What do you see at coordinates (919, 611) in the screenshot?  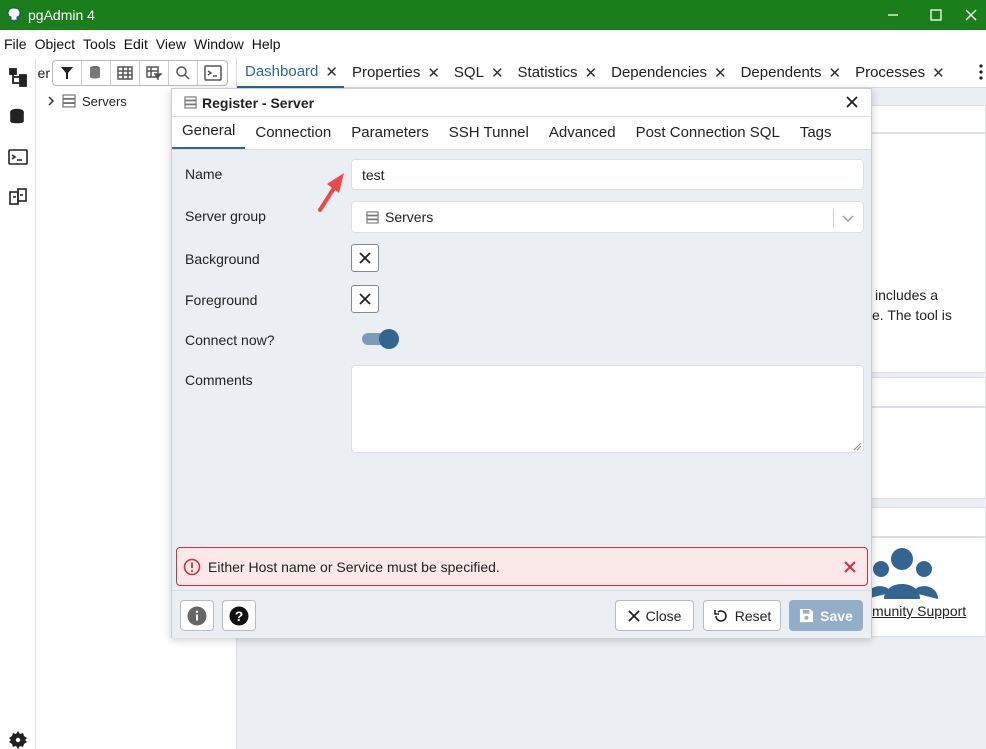 I see `community-support-link: munity Support` at bounding box center [919, 611].